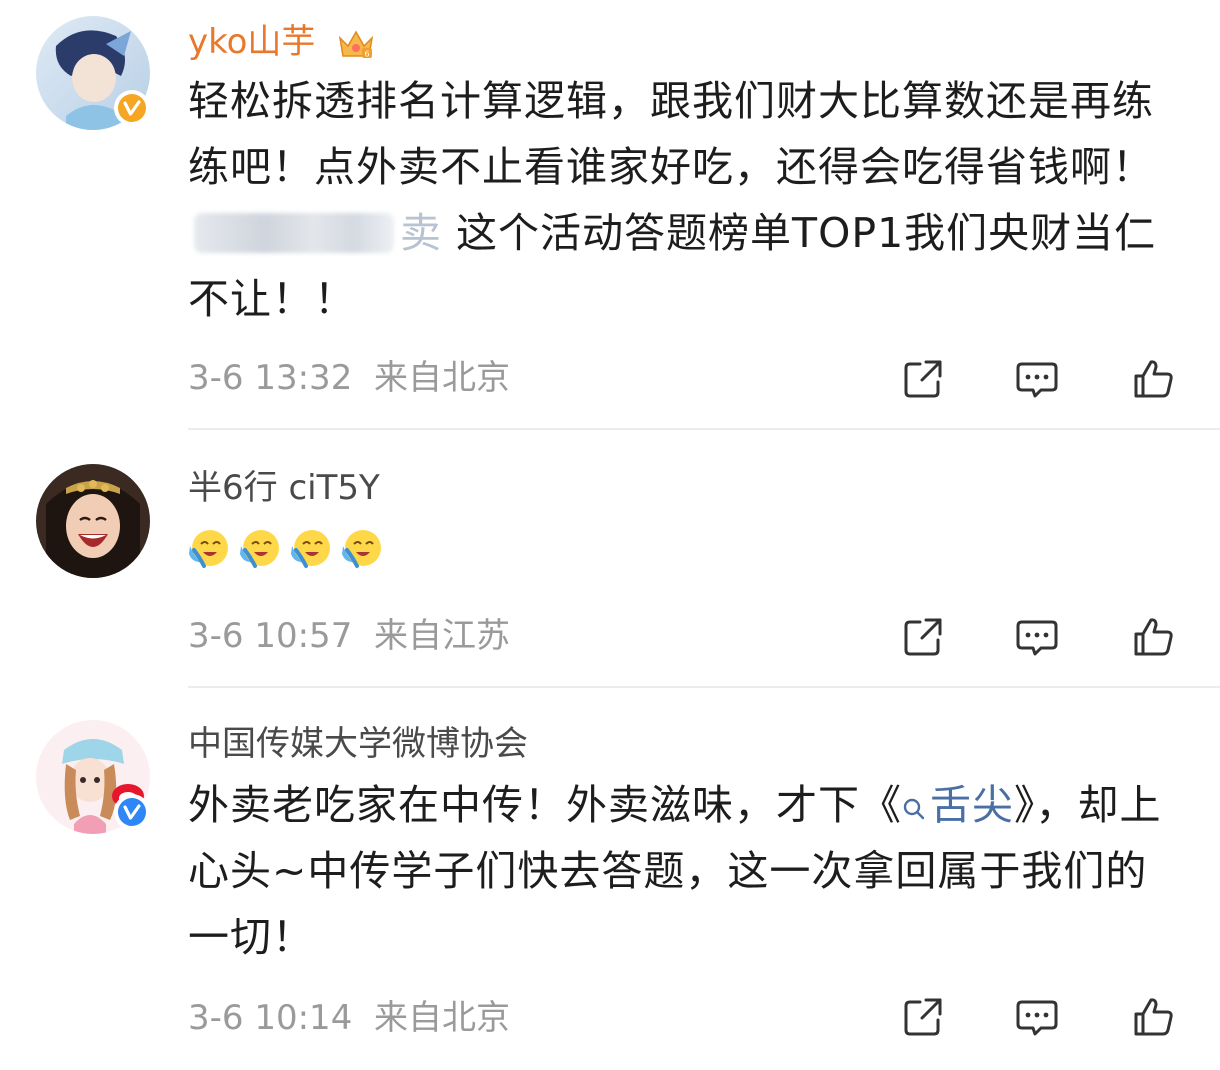 Image resolution: width=1220 pixels, height=1070 pixels. What do you see at coordinates (421, 233) in the screenshot?
I see `blurred-tail: 卖` at bounding box center [421, 233].